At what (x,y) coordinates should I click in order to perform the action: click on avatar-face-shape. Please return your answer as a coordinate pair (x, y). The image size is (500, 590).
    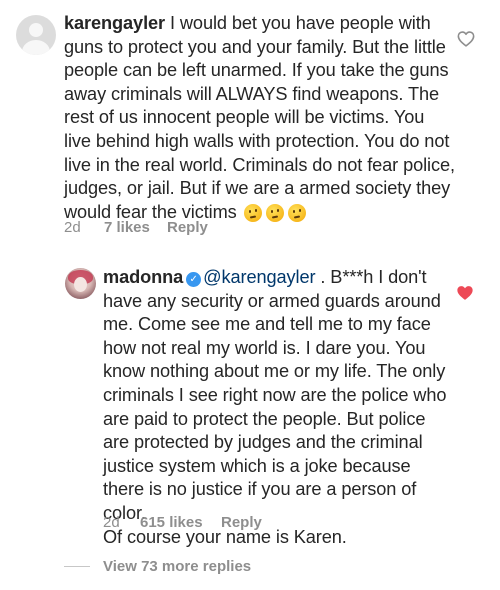
    Looking at the image, I should click on (80, 284).